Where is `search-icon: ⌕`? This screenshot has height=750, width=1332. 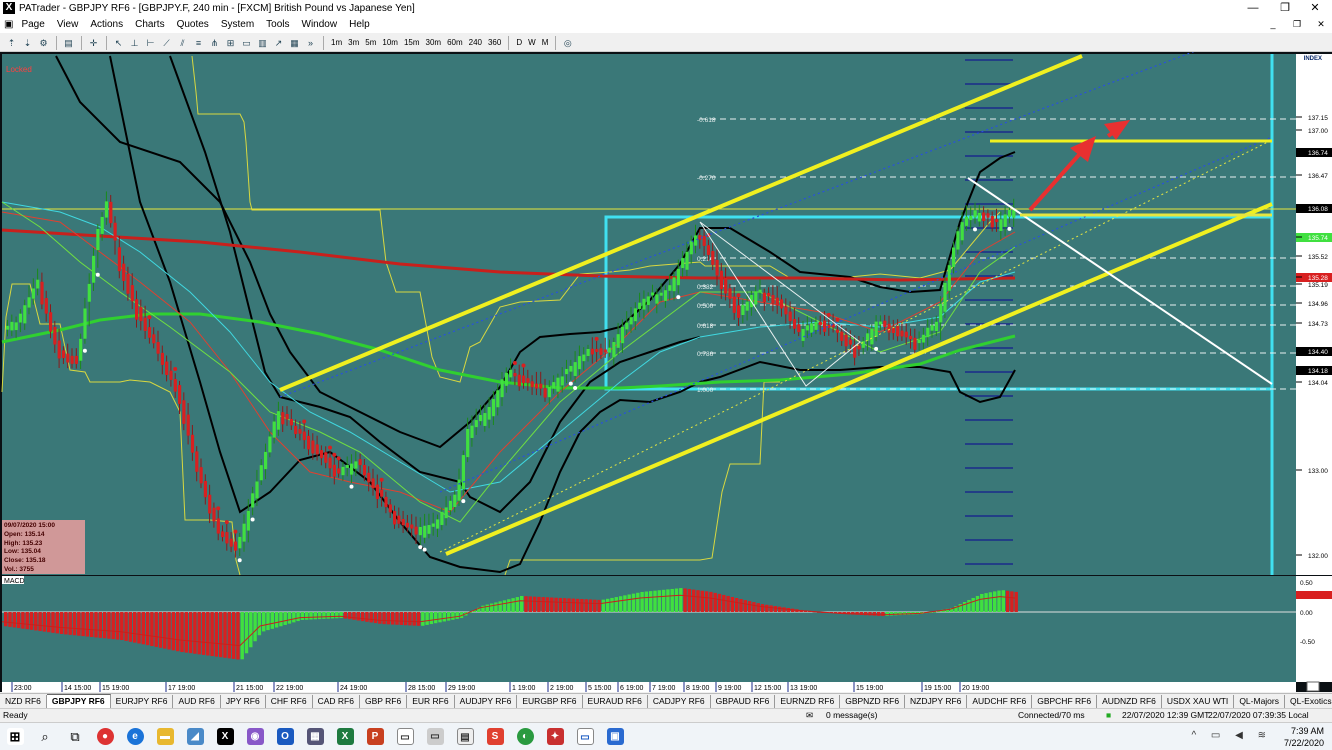 search-icon: ⌕ is located at coordinates (45, 737).